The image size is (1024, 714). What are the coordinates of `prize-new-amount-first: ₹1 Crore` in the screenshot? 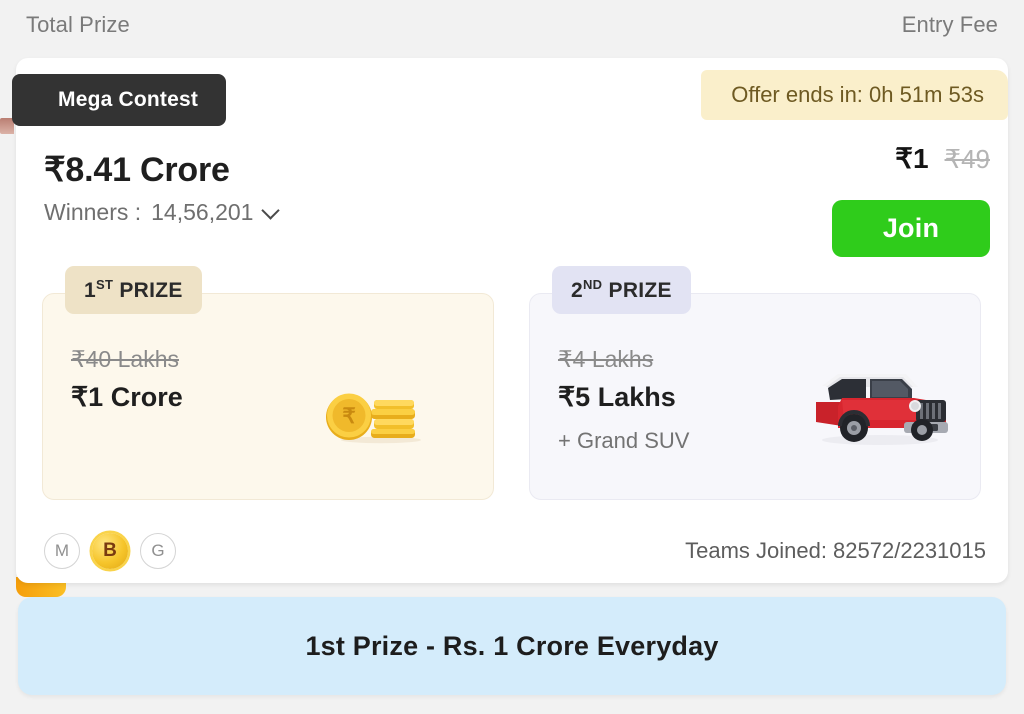 It's located at (127, 397).